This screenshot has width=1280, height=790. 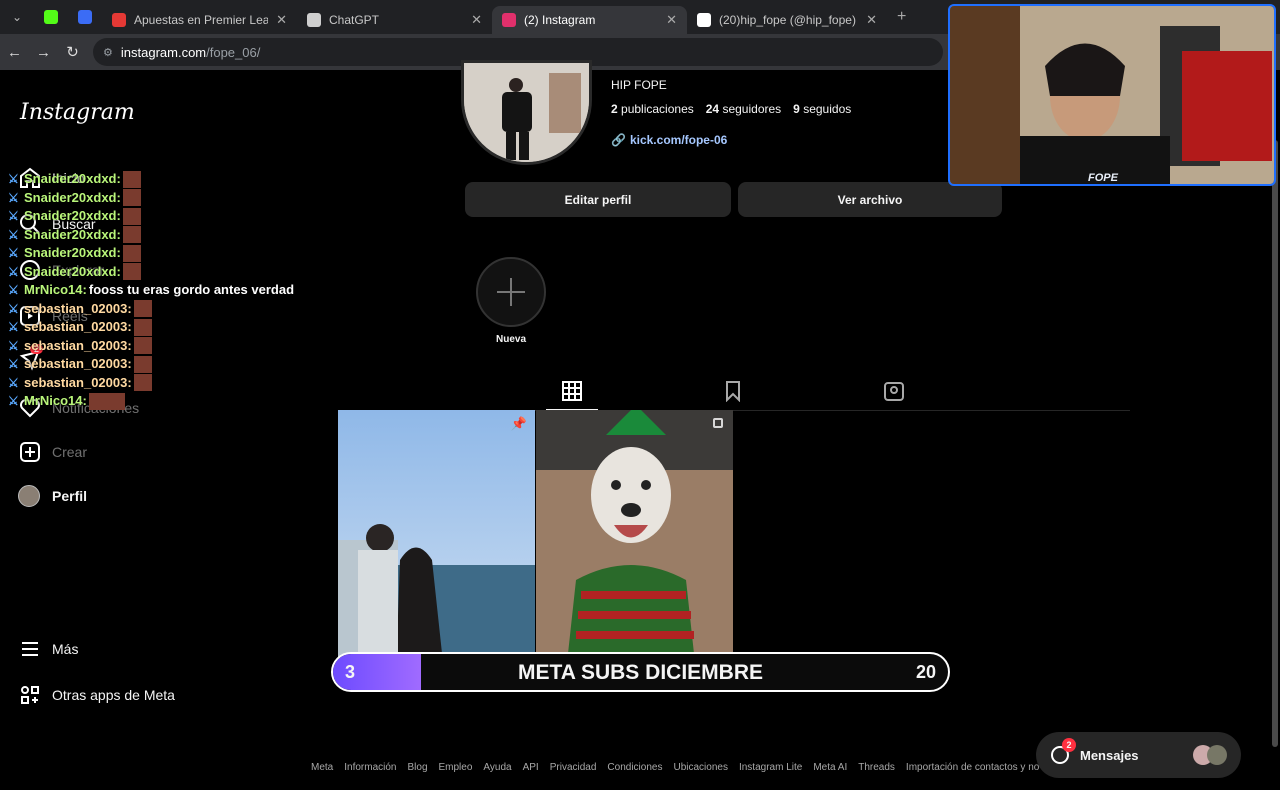 What do you see at coordinates (634, 767) in the screenshot?
I see `footer-link: Condiciones` at bounding box center [634, 767].